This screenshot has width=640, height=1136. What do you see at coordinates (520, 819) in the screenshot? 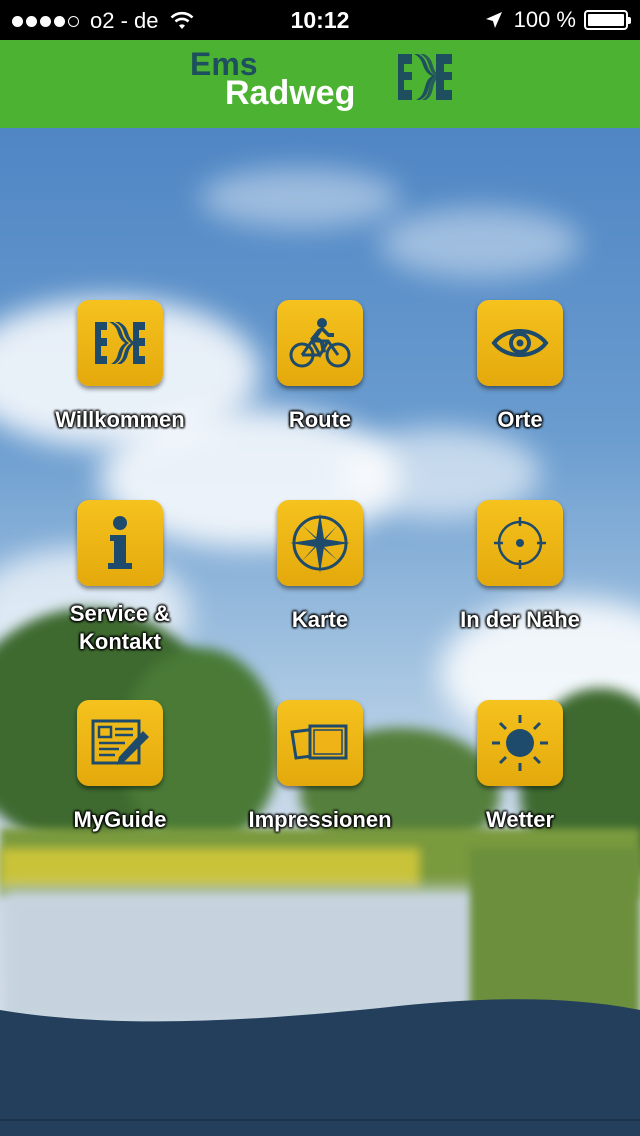
I see `menu-label: Wetter` at bounding box center [520, 819].